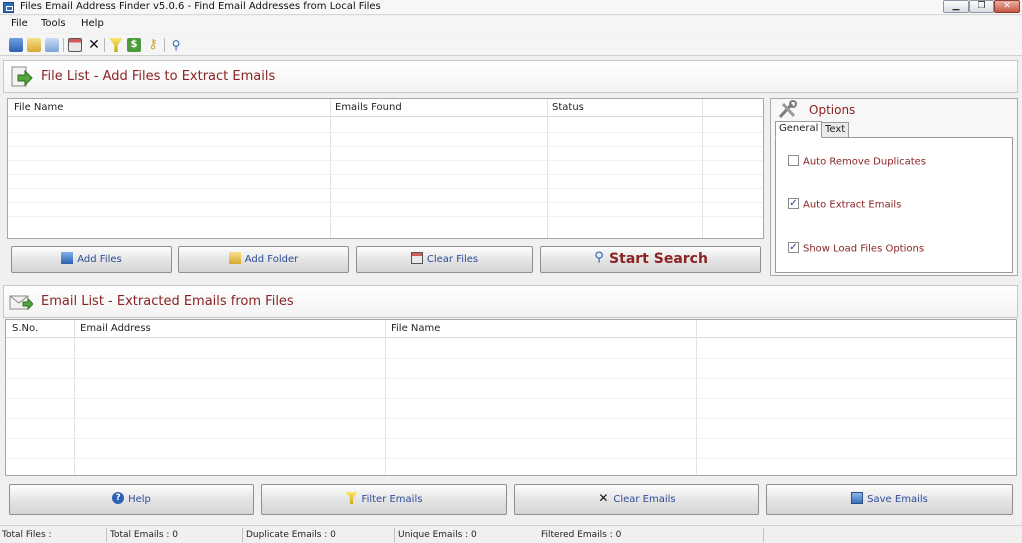  Describe the element at coordinates (511, 24) in the screenshot. I see `menu-bar: File Tools Help` at that location.